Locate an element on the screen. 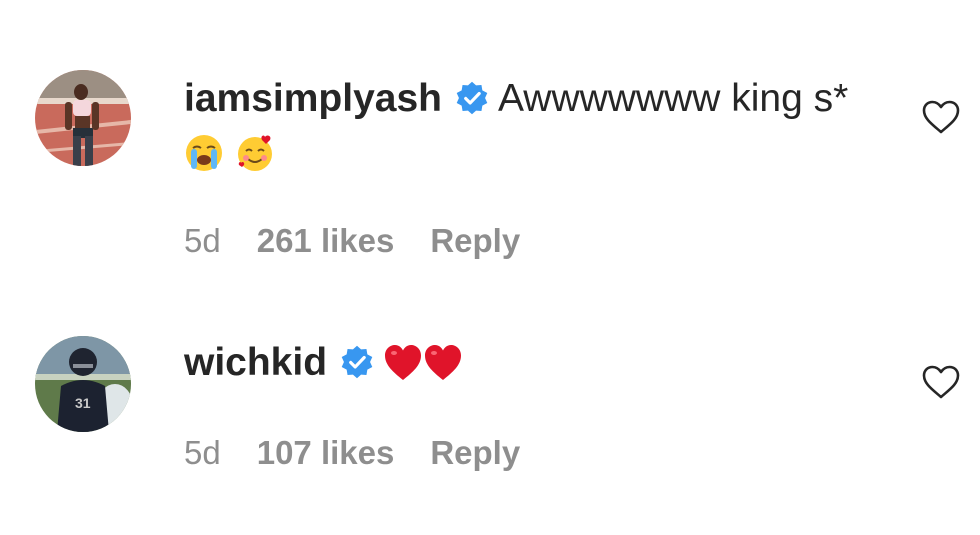 The image size is (980, 535). comment-meta: 5d 261 likes Reply is located at coordinates (370, 241).